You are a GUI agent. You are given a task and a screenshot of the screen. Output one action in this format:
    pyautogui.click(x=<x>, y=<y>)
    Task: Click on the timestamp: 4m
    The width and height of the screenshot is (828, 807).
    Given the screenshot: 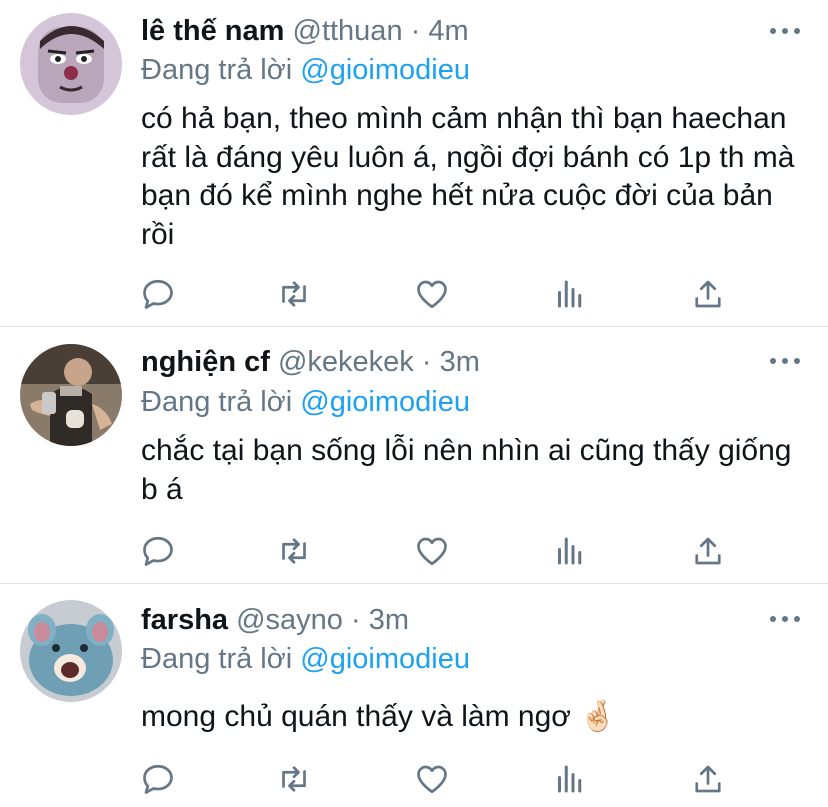 What is the action you would take?
    pyautogui.click(x=448, y=31)
    